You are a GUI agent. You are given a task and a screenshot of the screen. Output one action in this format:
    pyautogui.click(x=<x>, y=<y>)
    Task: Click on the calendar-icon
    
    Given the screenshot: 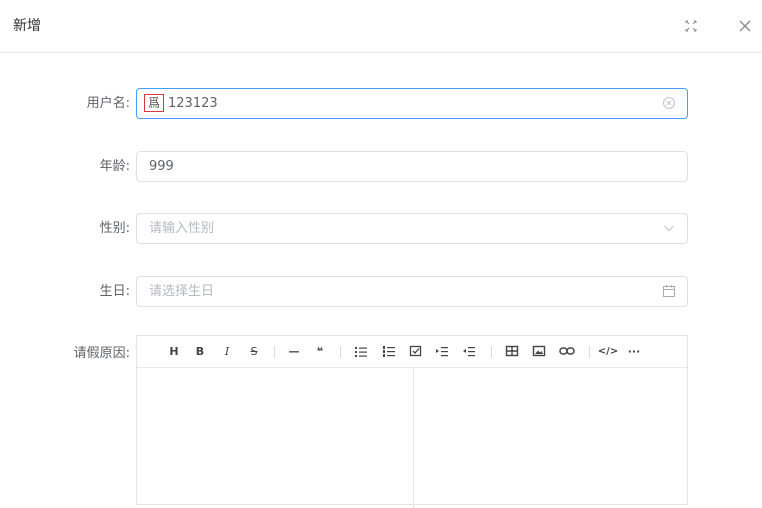 What is the action you would take?
    pyautogui.click(x=669, y=291)
    